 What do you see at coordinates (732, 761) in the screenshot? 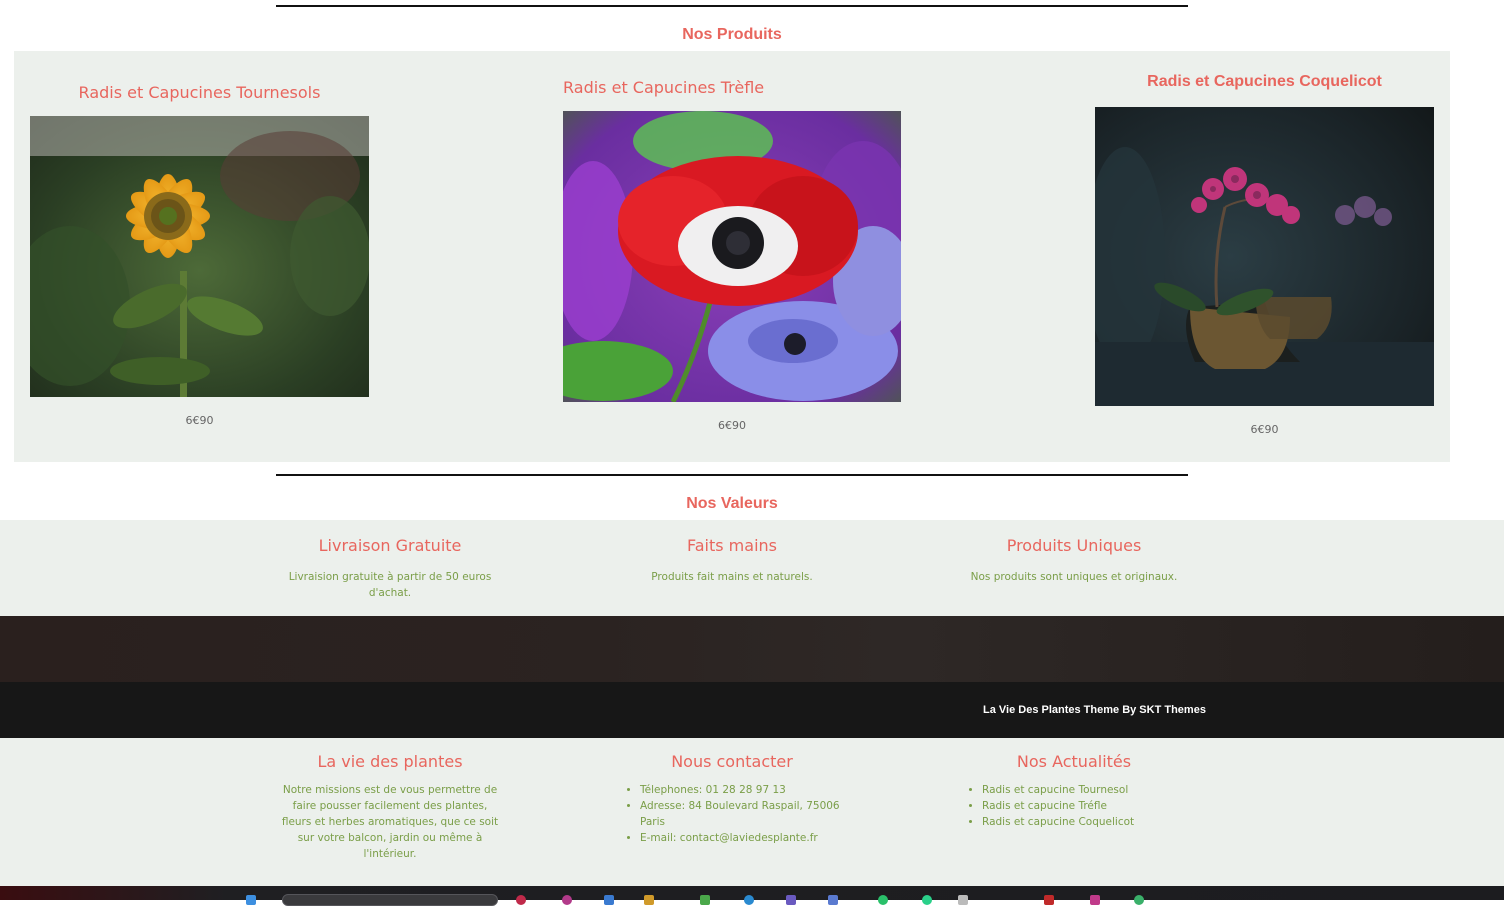
I see `footer-contact-title: Nous contacter` at bounding box center [732, 761].